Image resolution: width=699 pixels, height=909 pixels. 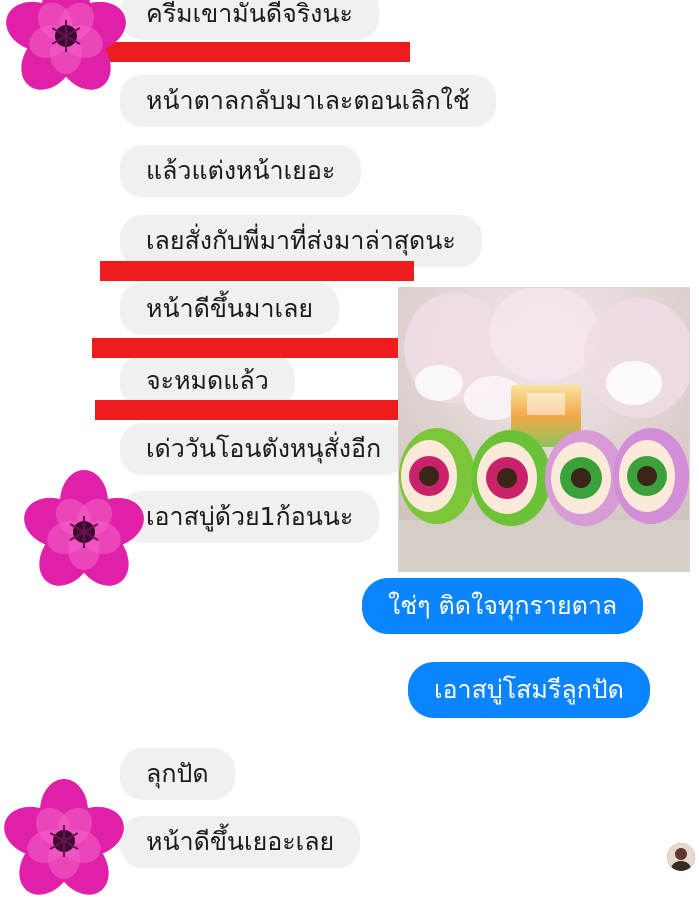 I want to click on message-bubble-incoming: ครีมเขามันดีจริงนะ, so click(x=249, y=20).